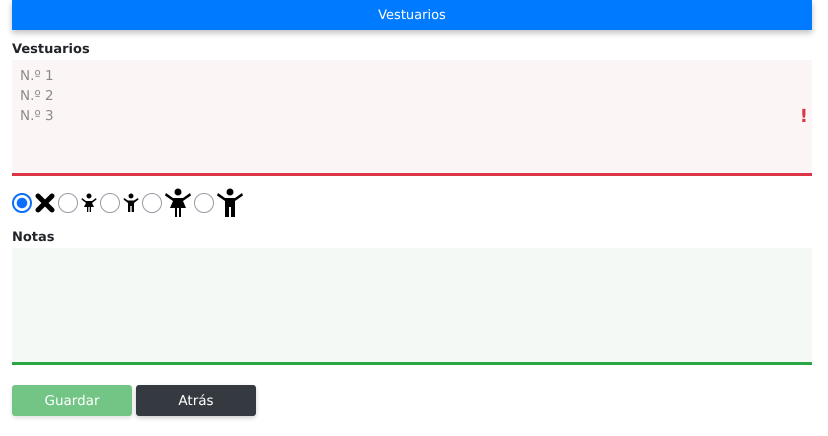 The image size is (828, 436). What do you see at coordinates (45, 203) in the screenshot?
I see `cross-icon` at bounding box center [45, 203].